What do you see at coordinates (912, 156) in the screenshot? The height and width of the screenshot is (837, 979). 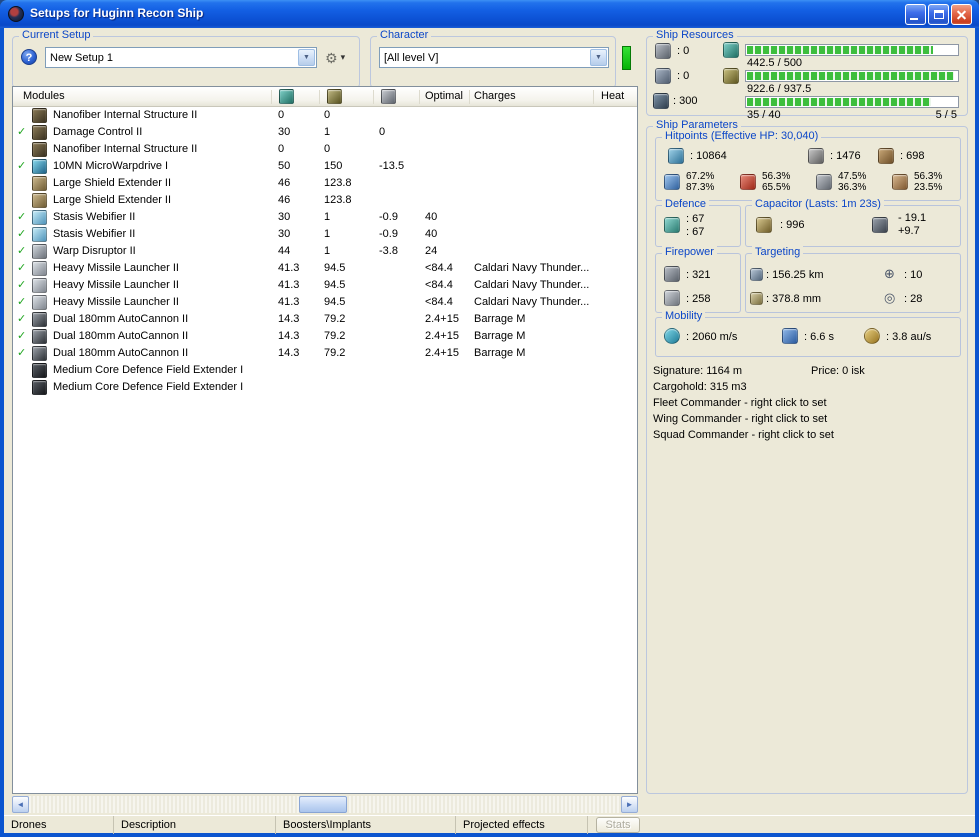 I see `hull-hp-value: : 698` at bounding box center [912, 156].